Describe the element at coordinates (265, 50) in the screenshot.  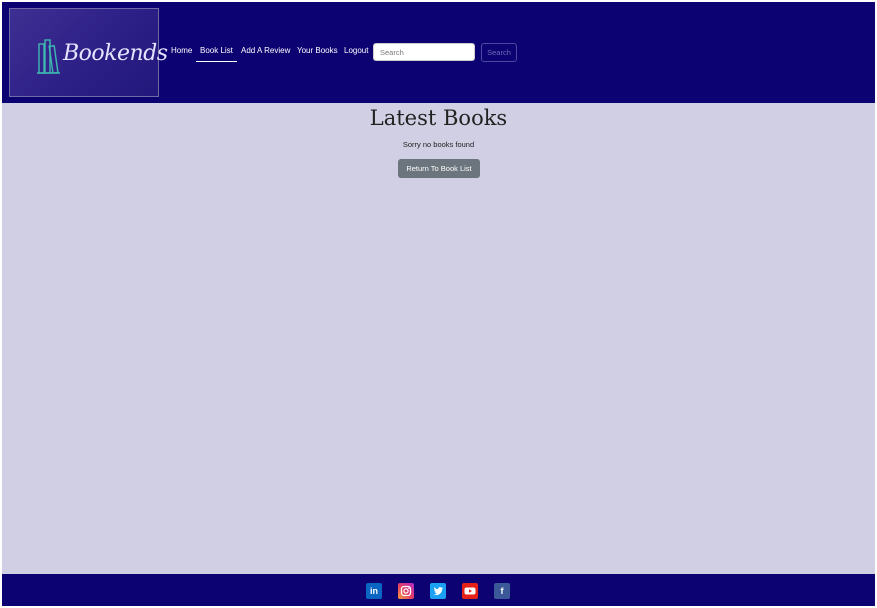
I see `nav-add-review: Add A Review` at that location.